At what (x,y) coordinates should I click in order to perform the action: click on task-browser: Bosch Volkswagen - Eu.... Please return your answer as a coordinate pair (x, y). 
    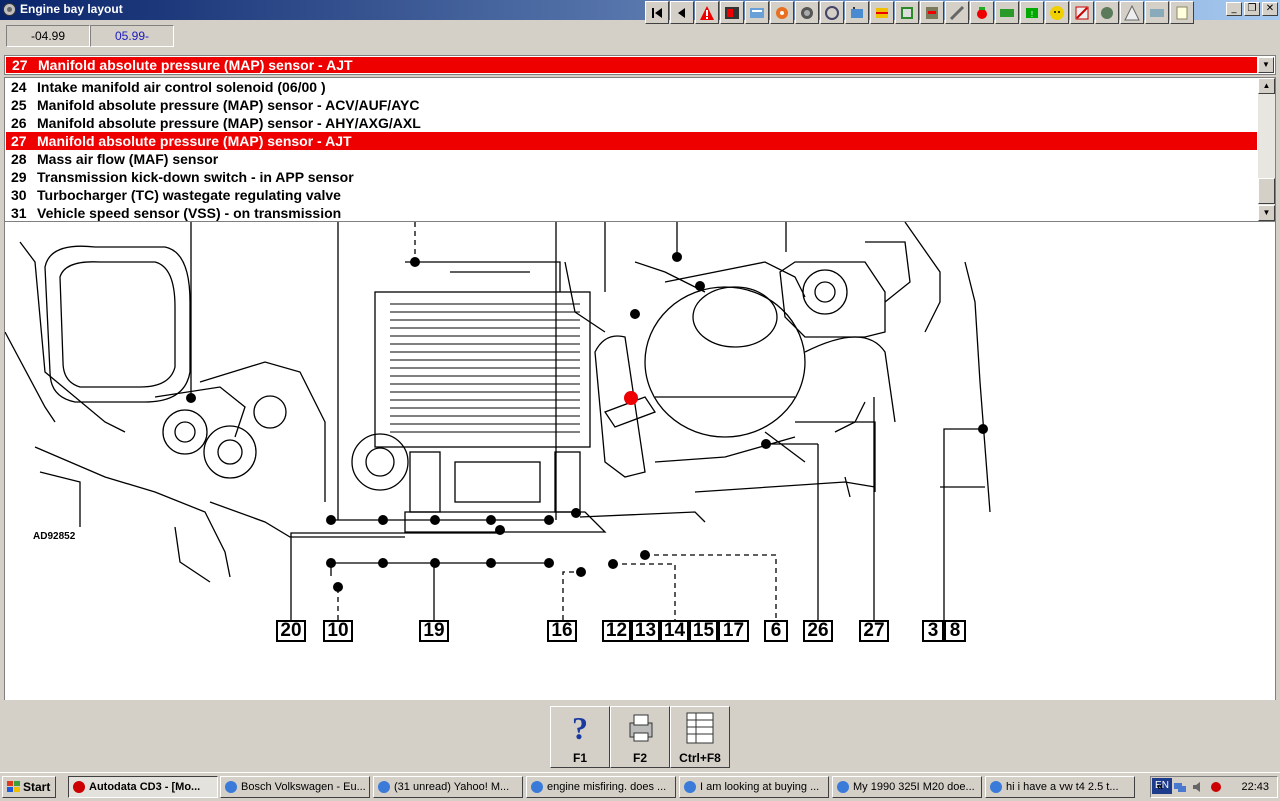
    Looking at the image, I should click on (295, 787).